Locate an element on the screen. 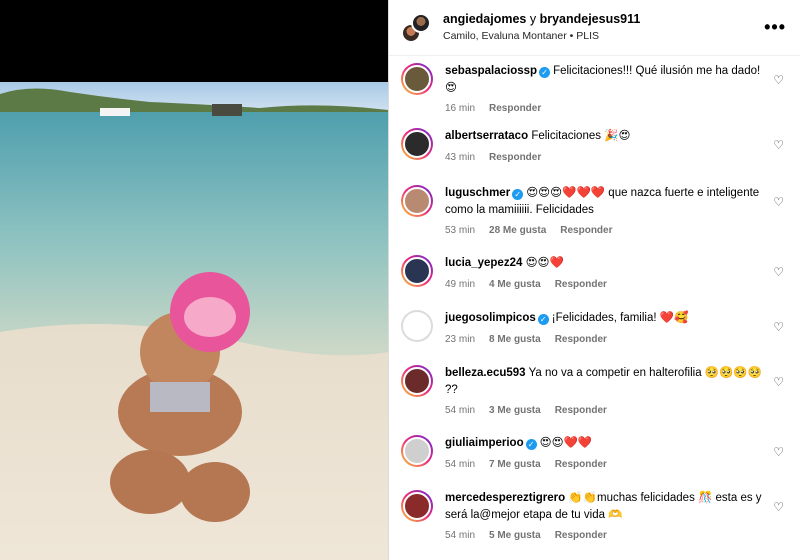  collab-avatars is located at coordinates (416, 27).